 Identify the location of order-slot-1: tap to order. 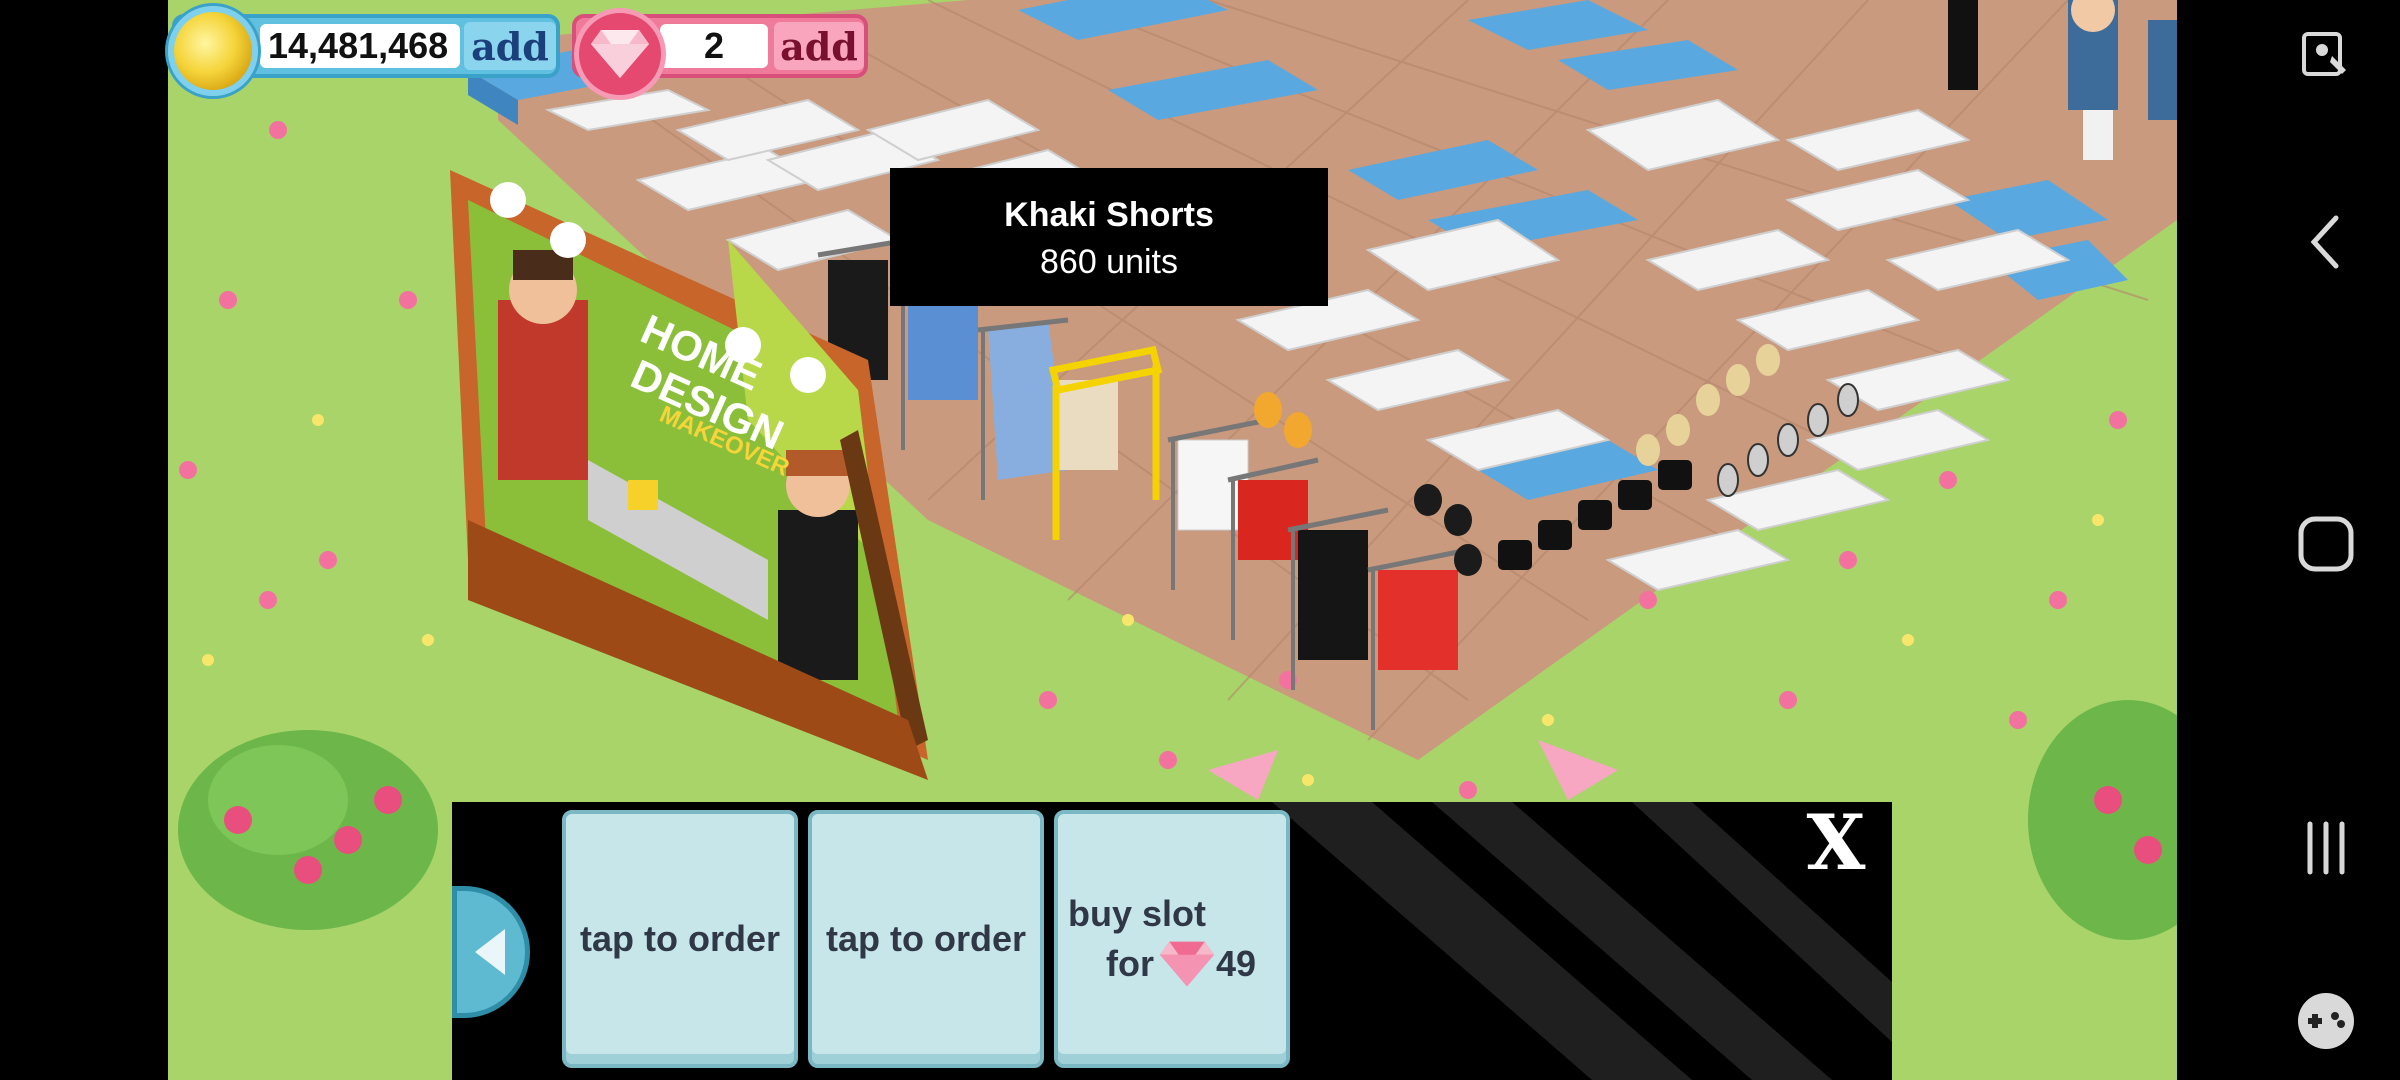
(680, 939).